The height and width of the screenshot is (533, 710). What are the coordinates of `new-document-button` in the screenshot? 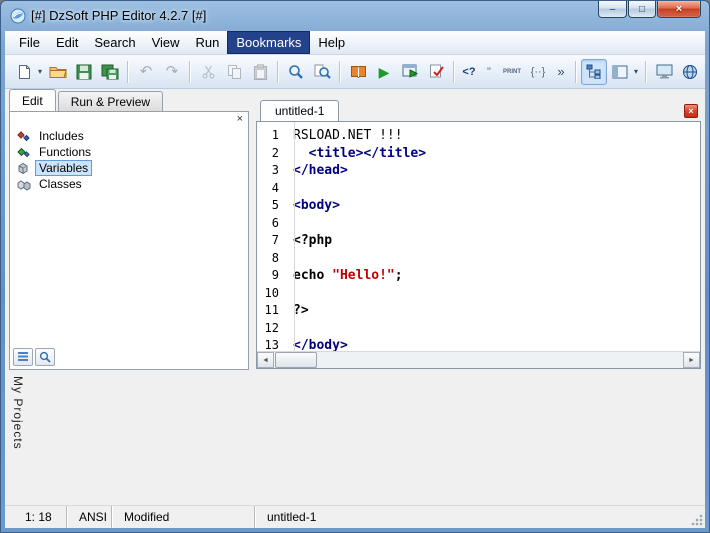 It's located at (24, 72).